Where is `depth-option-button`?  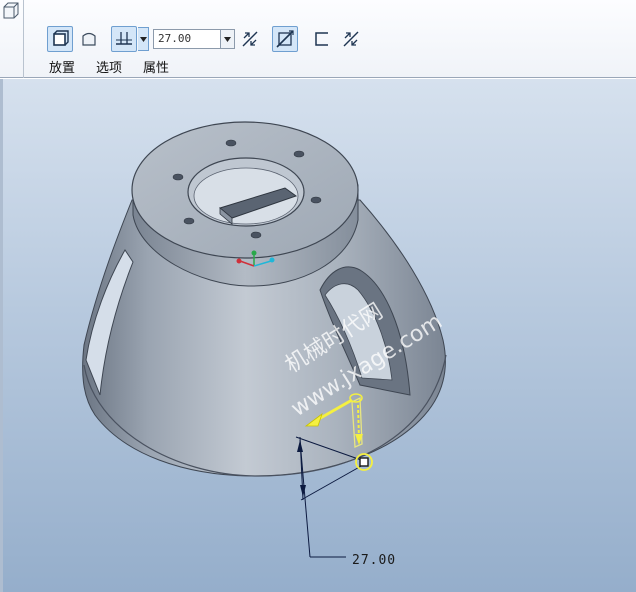
depth-option-button is located at coordinates (124, 39).